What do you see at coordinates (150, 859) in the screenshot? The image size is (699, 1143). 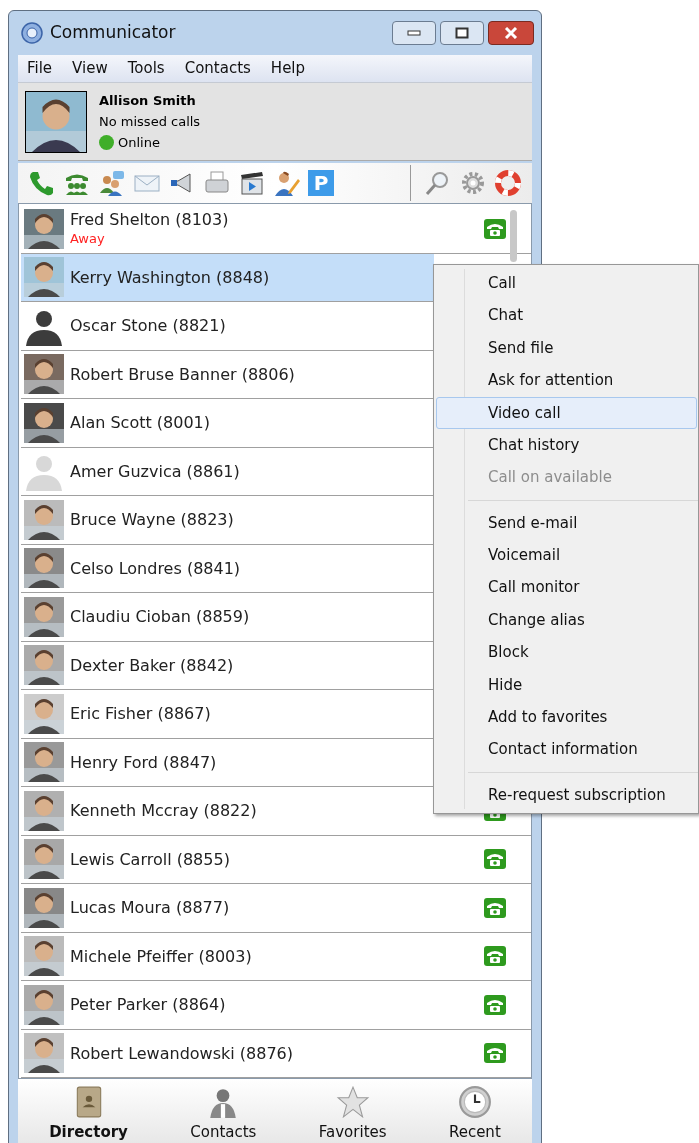 I see `contact-name: Lewis Carroll (8855)` at bounding box center [150, 859].